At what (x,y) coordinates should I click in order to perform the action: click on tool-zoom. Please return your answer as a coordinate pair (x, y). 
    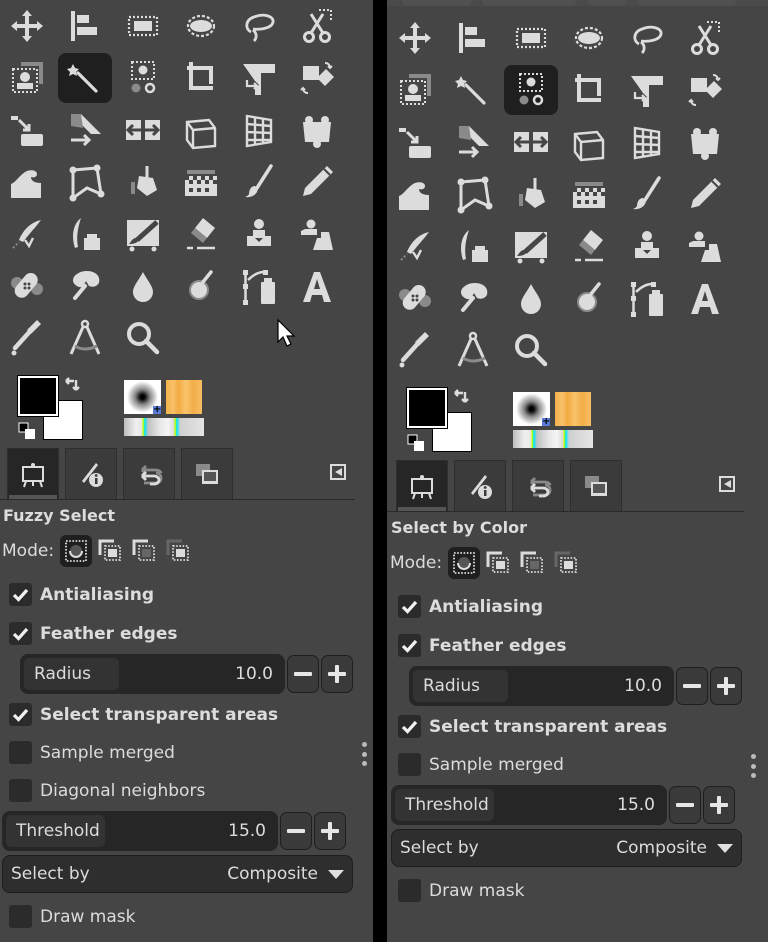
    Looking at the image, I should click on (531, 350).